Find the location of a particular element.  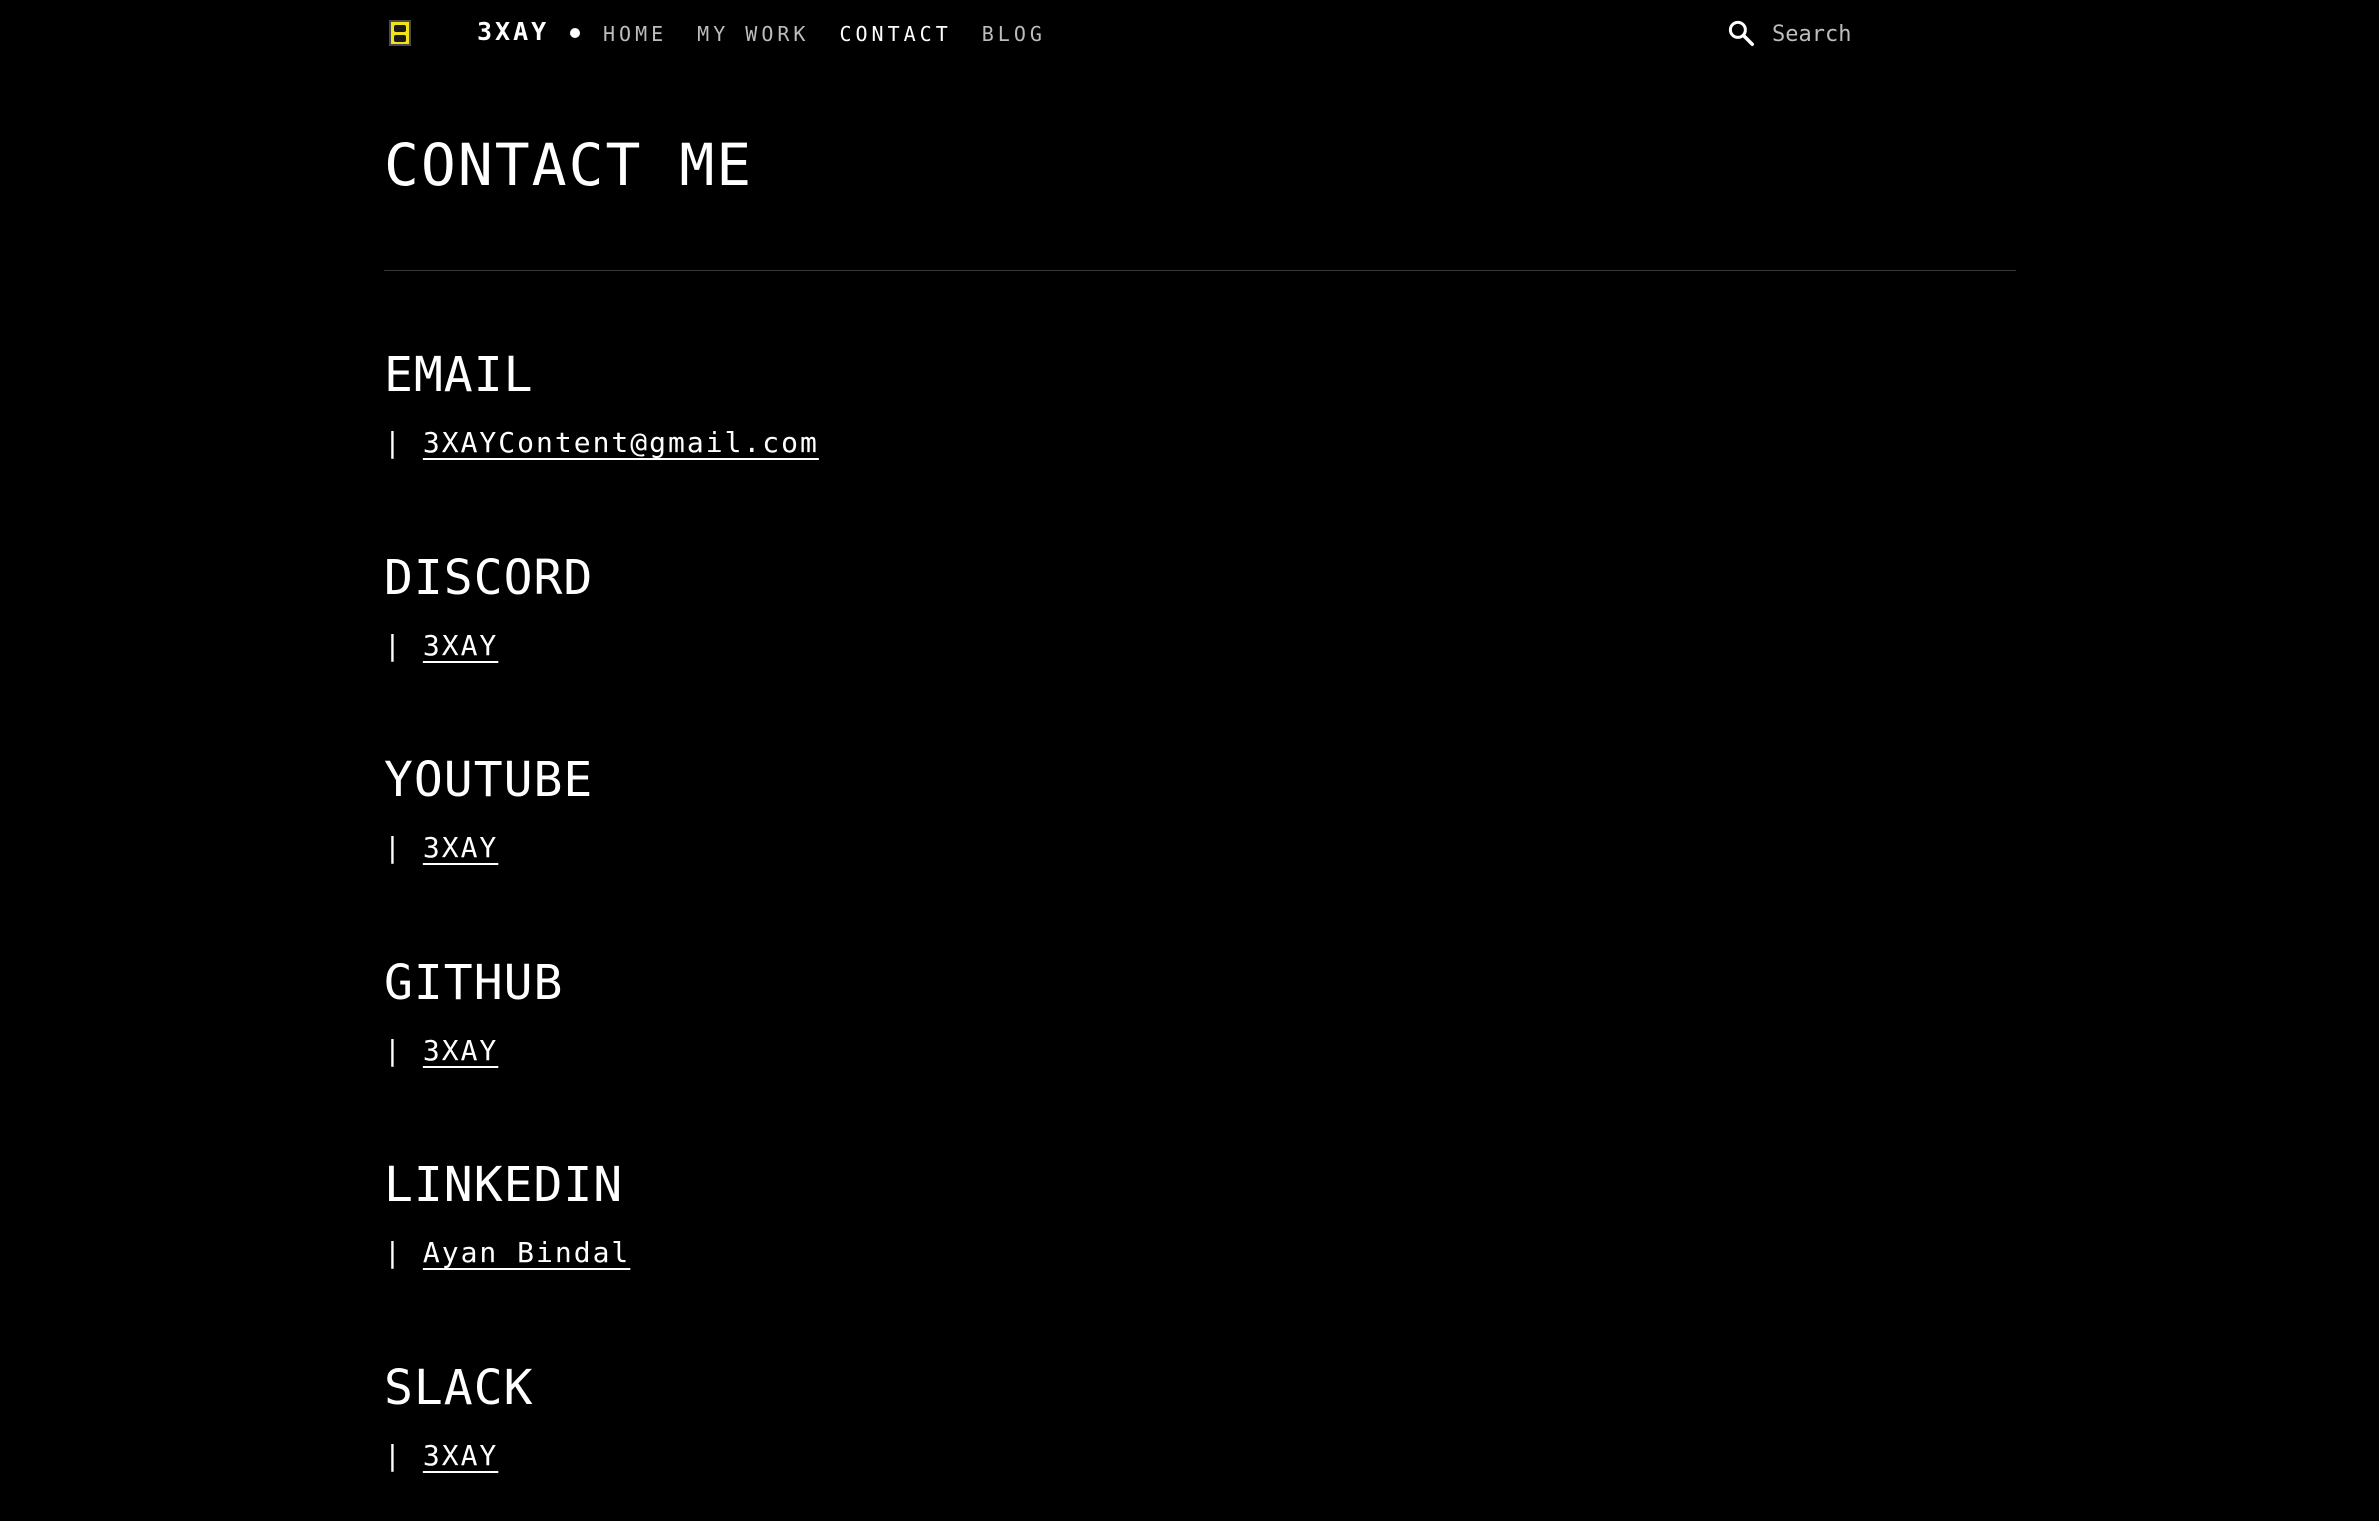

section-linkedin: LINKEDIN | Ayan Bindal is located at coordinates (507, 1214).